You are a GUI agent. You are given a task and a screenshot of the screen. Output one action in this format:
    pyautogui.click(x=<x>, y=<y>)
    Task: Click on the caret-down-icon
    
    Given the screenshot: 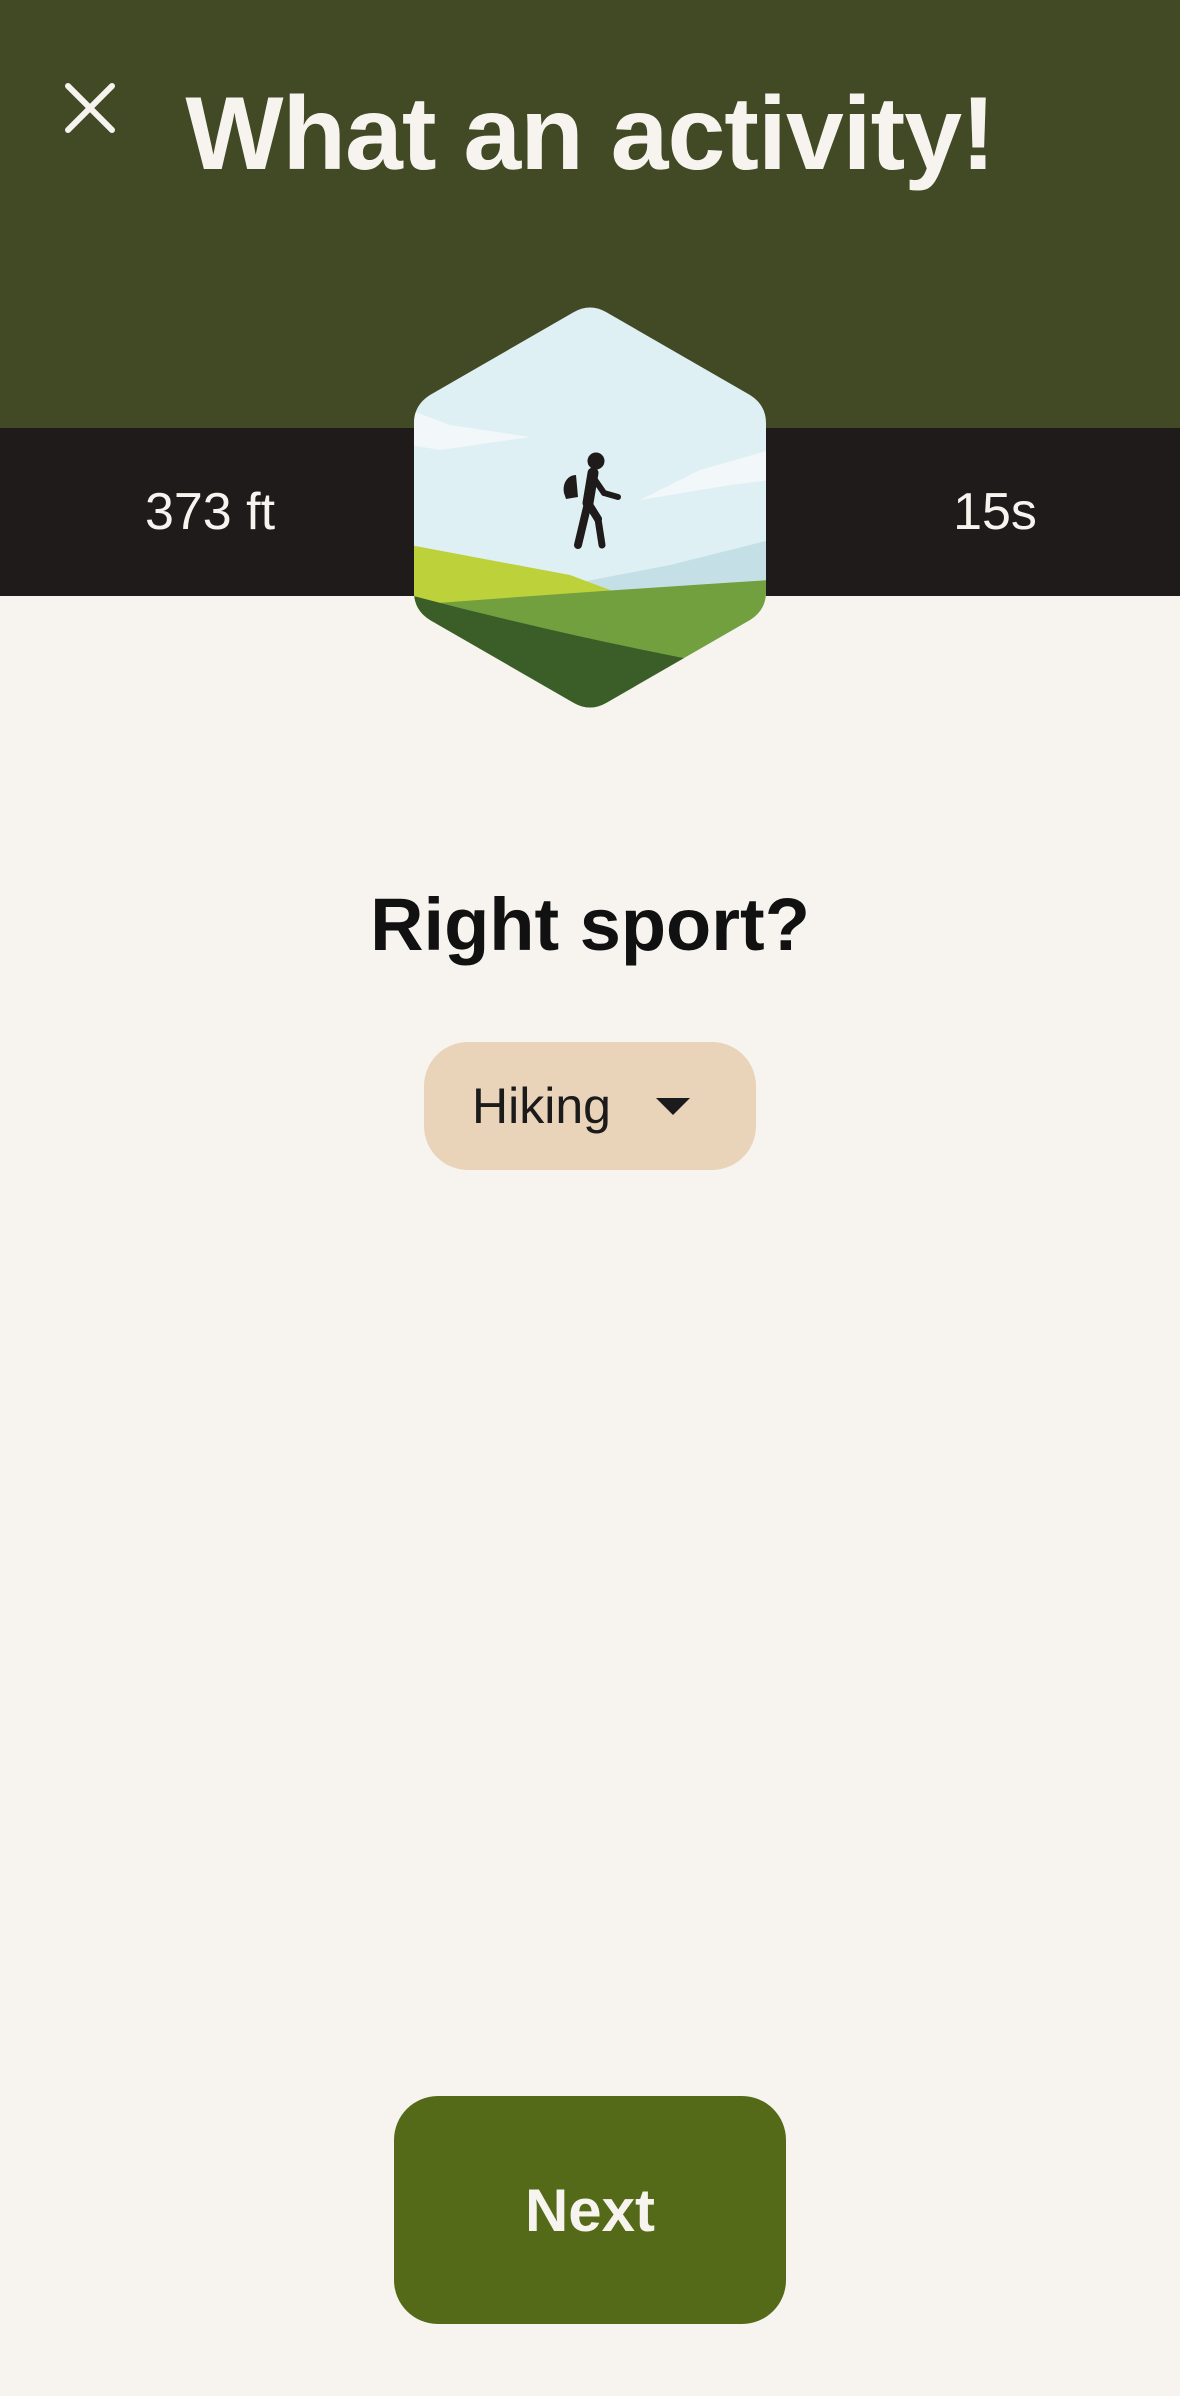 What is the action you would take?
    pyautogui.click(x=673, y=1106)
    